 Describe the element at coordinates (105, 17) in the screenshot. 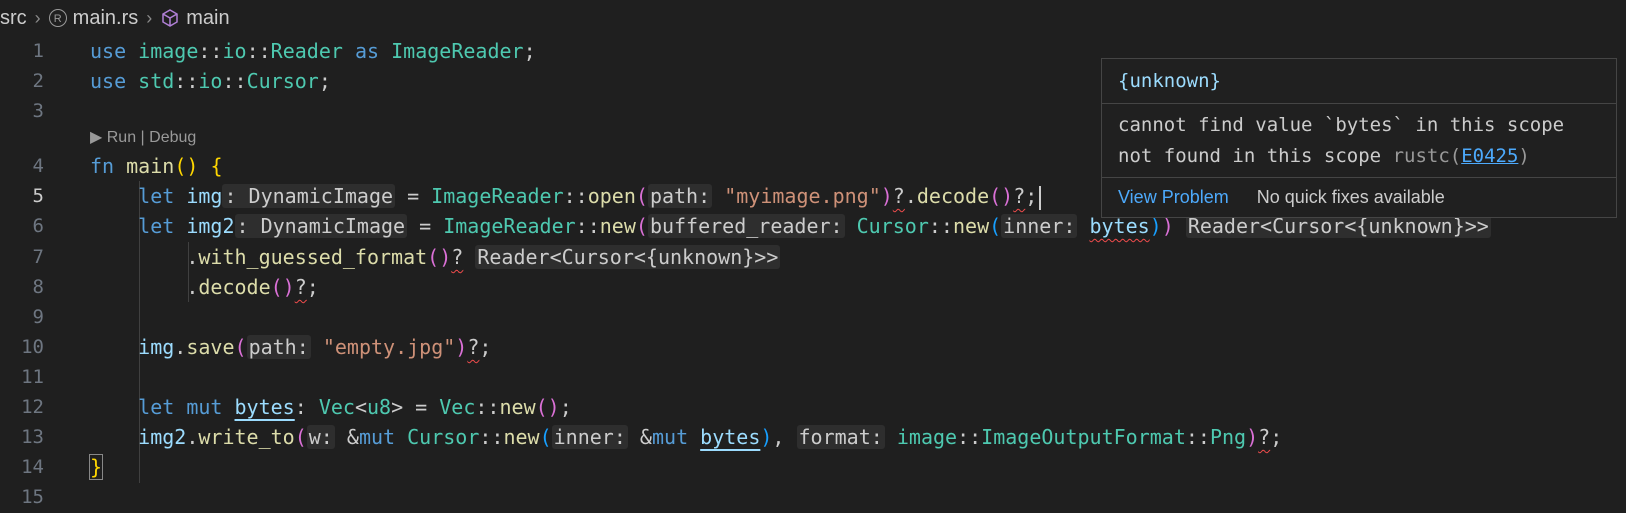

I see `breadcrumb-file-label: main.rs` at that location.